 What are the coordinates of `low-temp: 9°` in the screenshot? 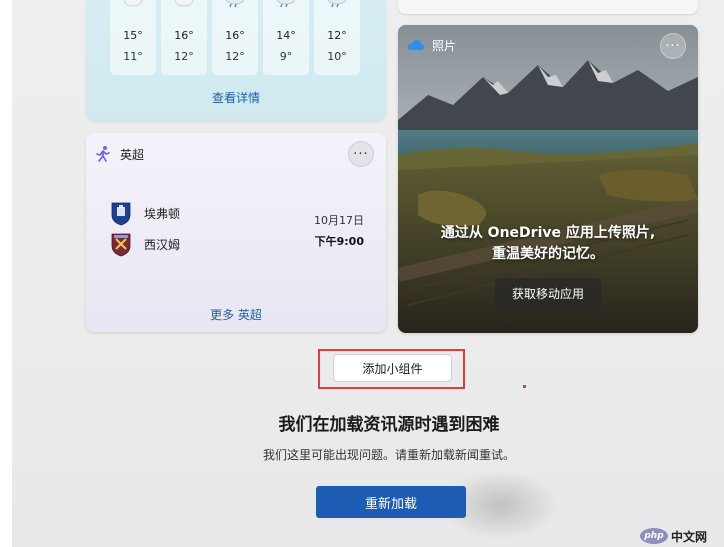 It's located at (286, 56).